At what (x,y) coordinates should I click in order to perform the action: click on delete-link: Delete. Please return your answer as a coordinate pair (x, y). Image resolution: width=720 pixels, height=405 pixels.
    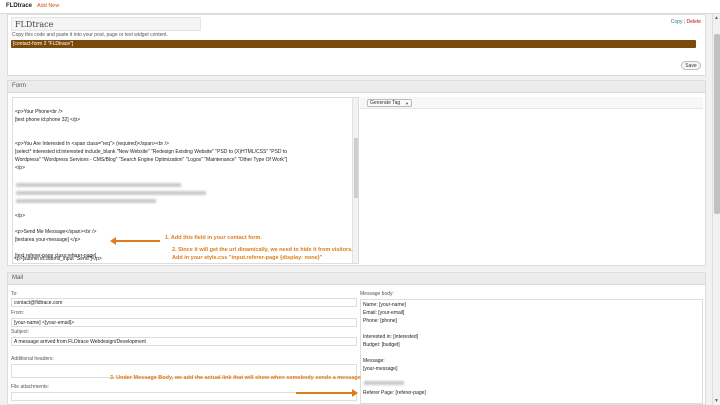
    Looking at the image, I should click on (694, 22).